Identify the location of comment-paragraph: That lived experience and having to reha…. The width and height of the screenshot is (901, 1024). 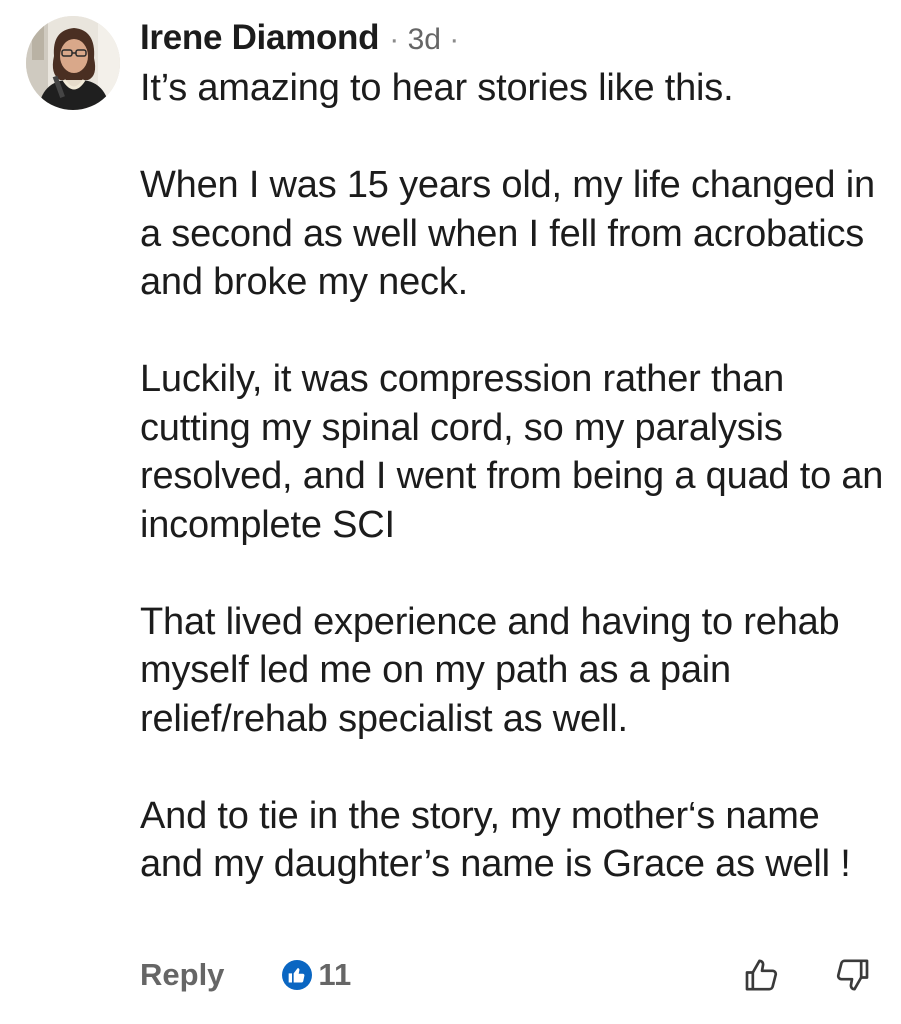
(490, 670).